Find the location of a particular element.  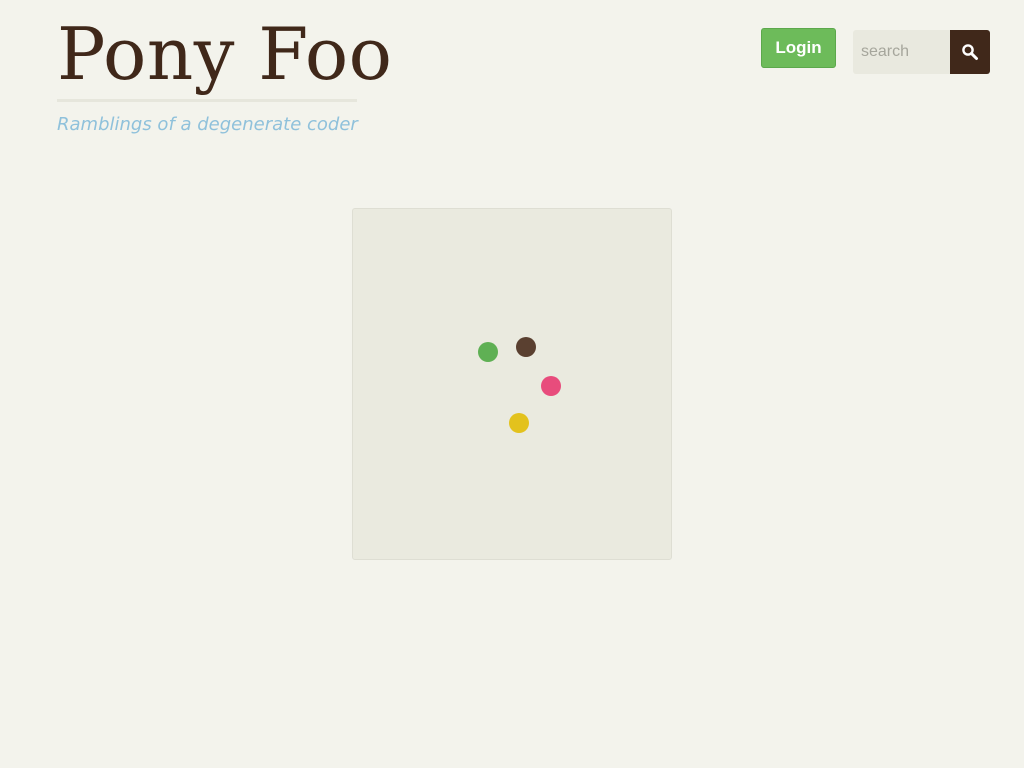

site-tagline: Ramblings of a degenerate coder is located at coordinates (207, 124).